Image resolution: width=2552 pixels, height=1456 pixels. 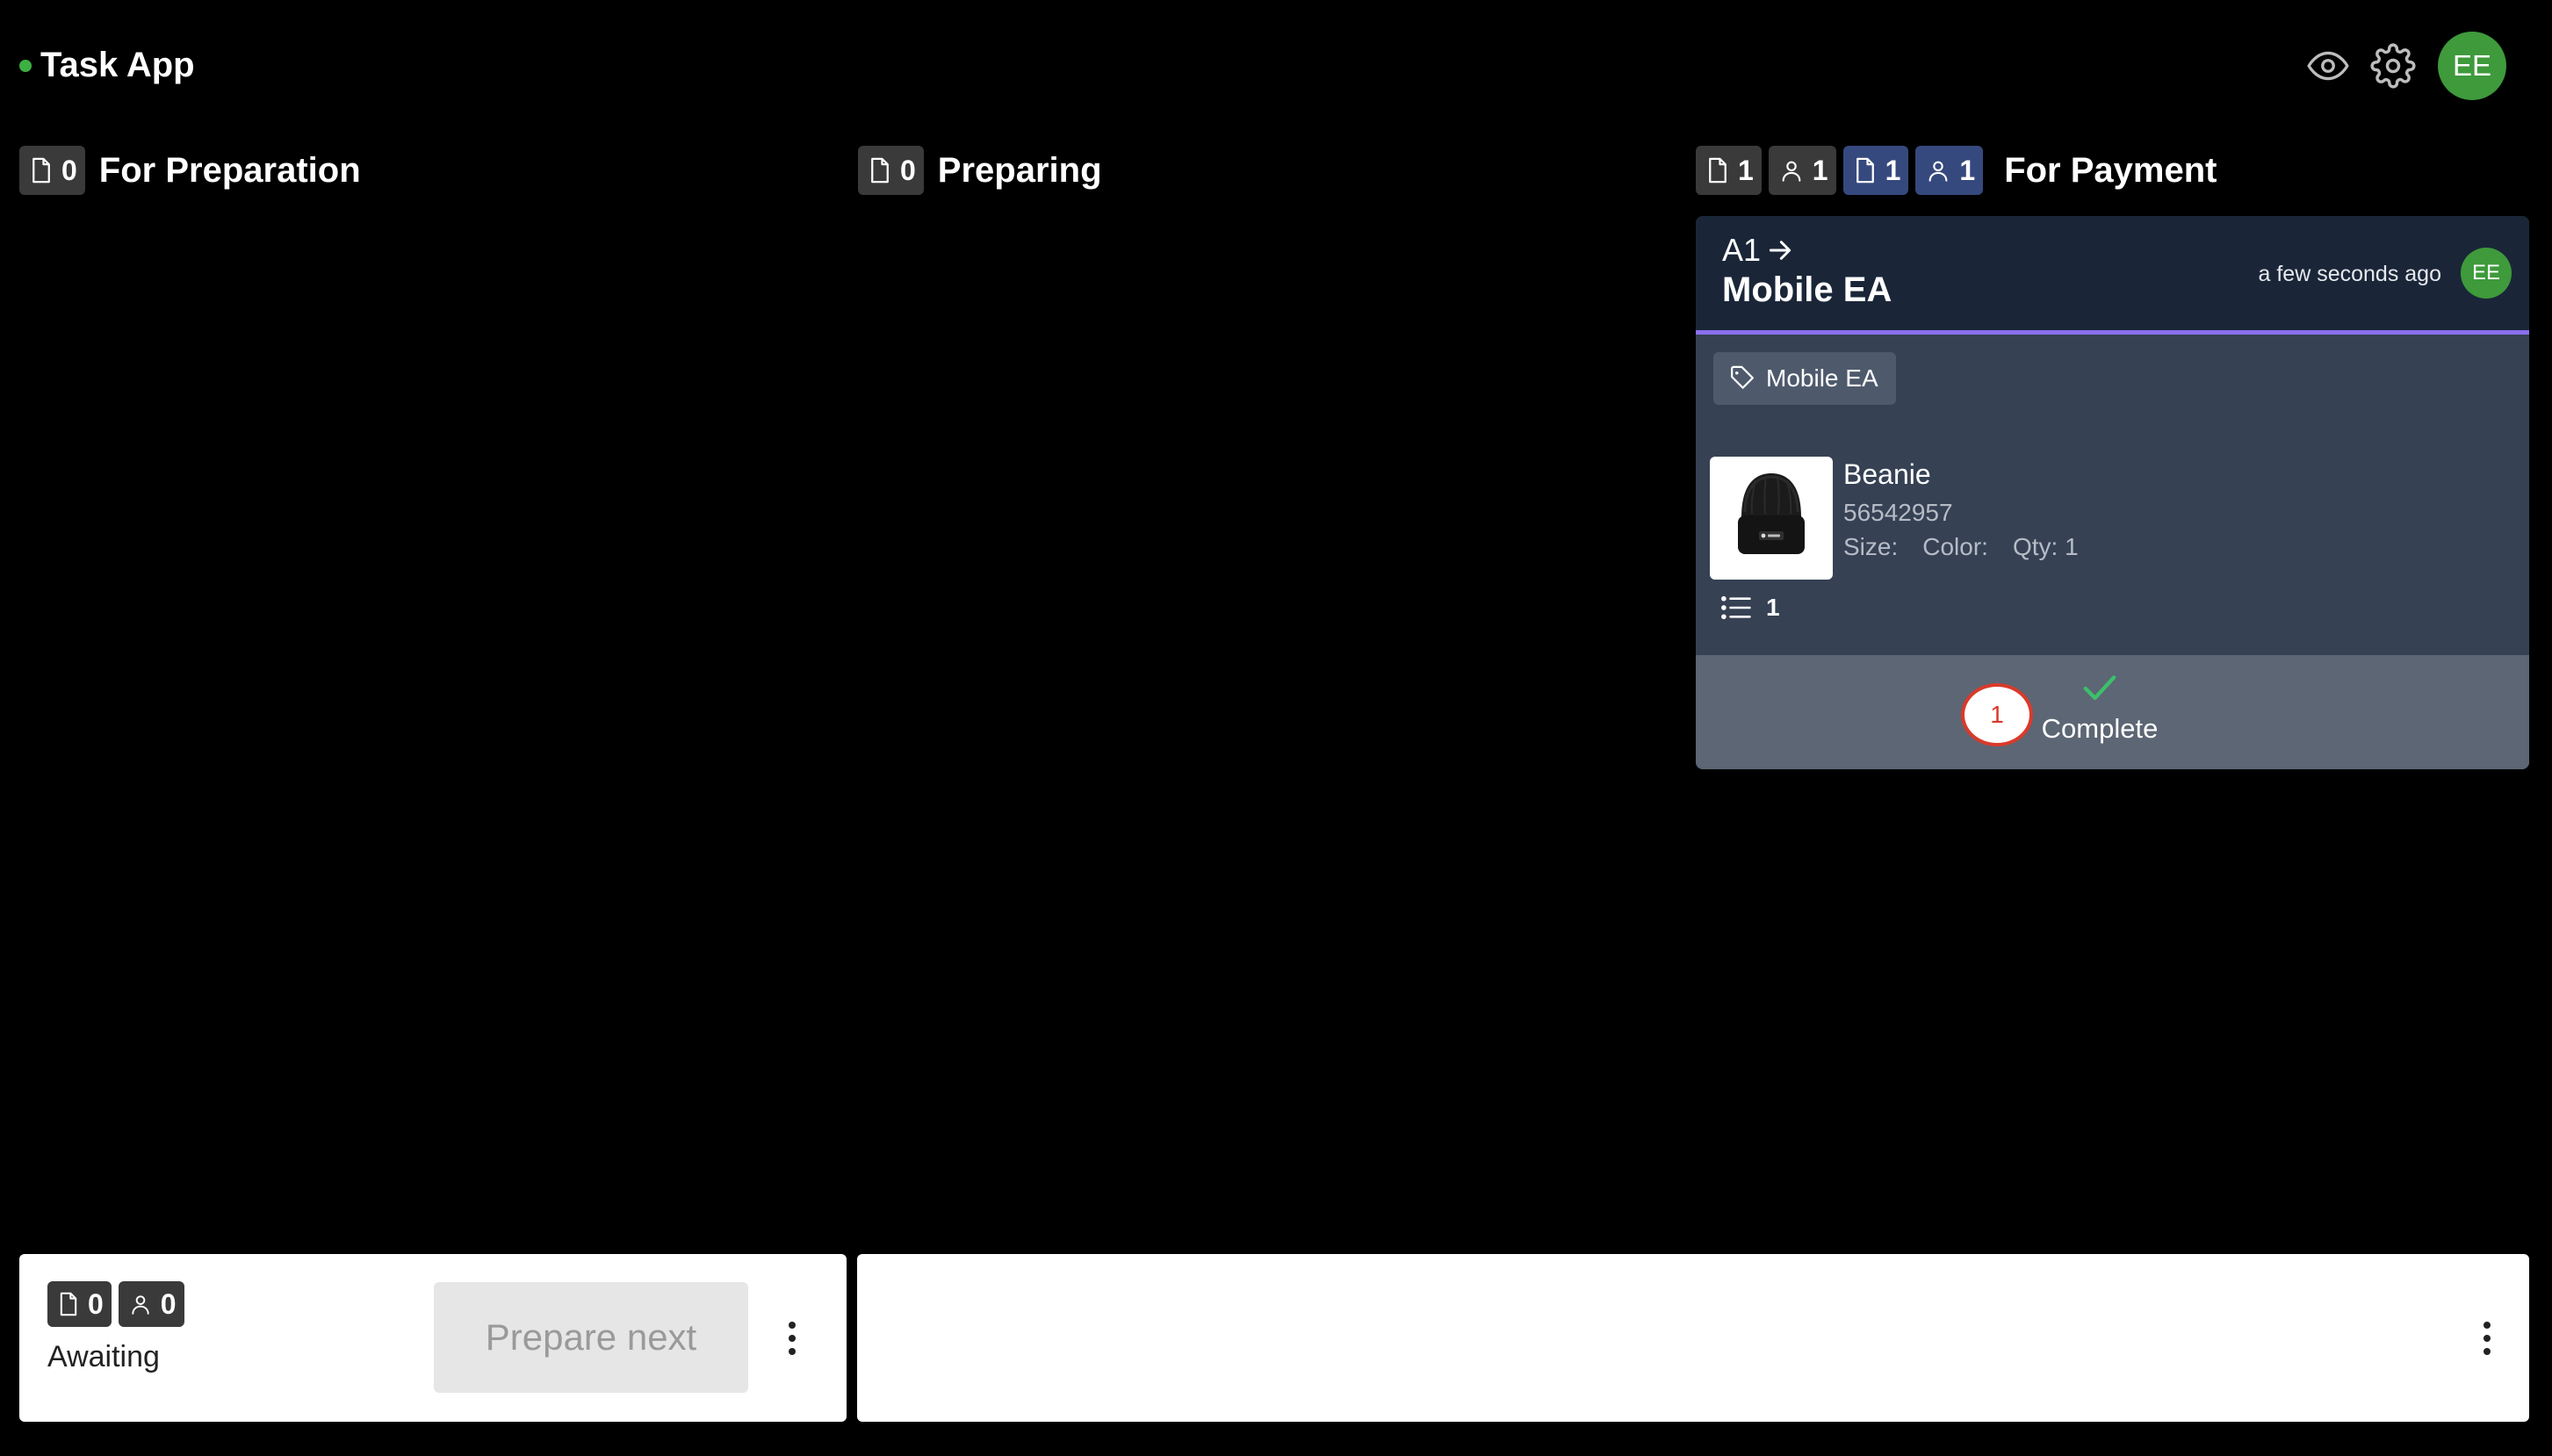 I want to click on orders-count-badge-highlighted: 1, so click(x=1876, y=170).